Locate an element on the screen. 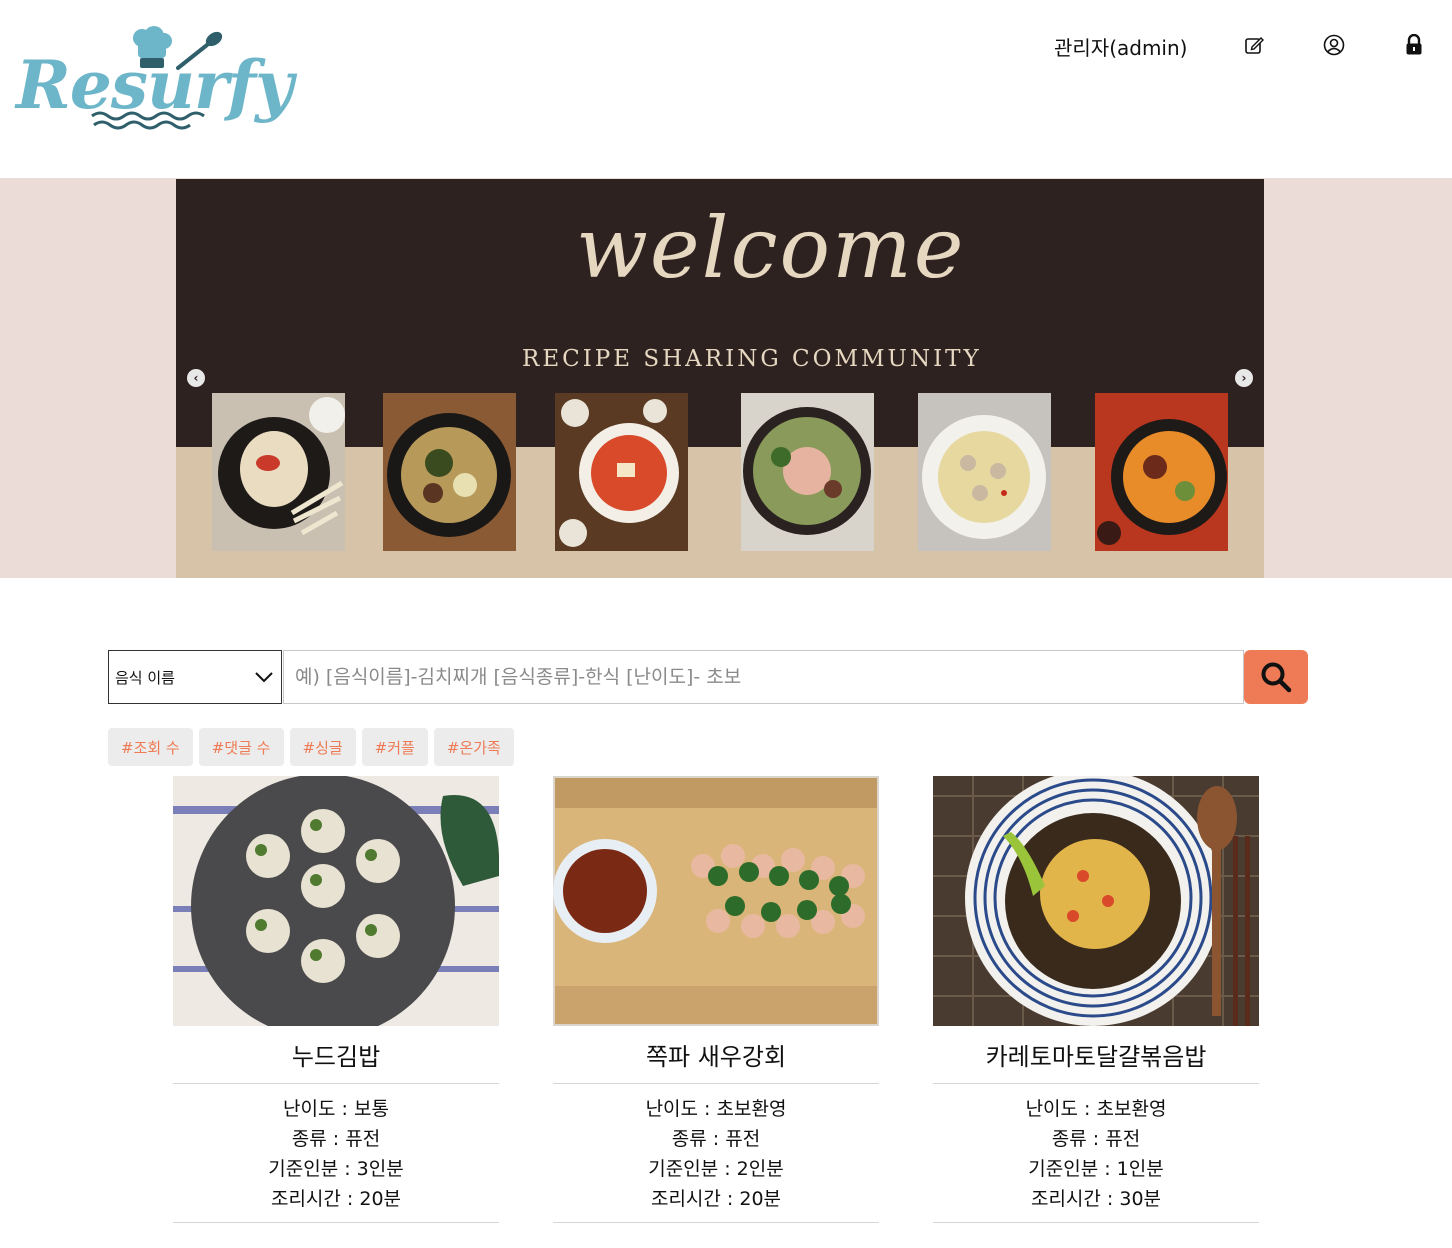  carousel-prev-button: ‹ is located at coordinates (196, 378).